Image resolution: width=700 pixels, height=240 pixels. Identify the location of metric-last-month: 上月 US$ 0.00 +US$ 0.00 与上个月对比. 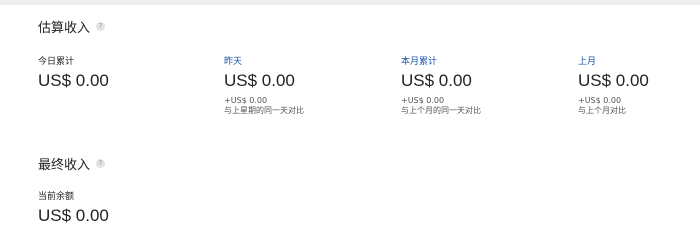
(613, 86).